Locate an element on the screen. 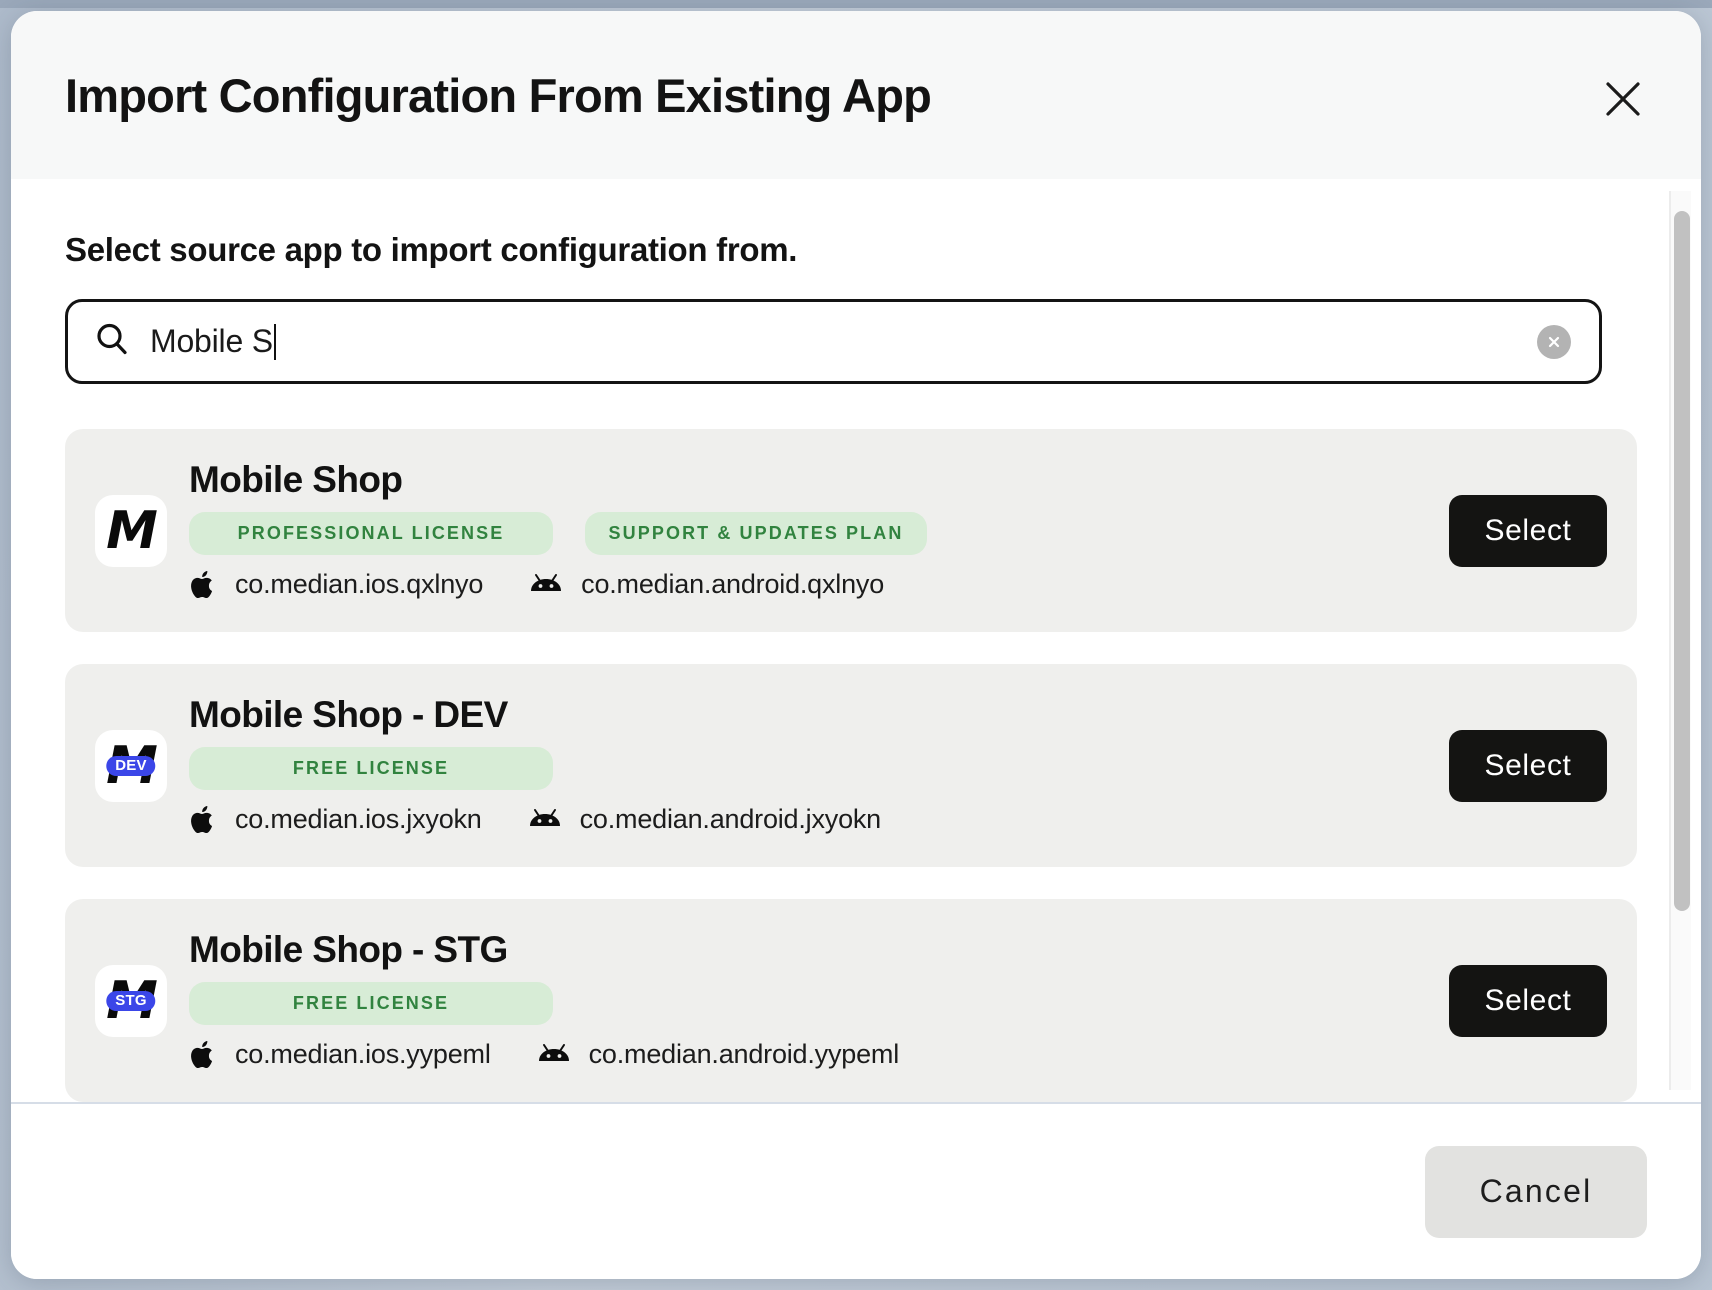 This screenshot has width=1712, height=1290. app-name: Mobile Shop - DEV is located at coordinates (348, 715).